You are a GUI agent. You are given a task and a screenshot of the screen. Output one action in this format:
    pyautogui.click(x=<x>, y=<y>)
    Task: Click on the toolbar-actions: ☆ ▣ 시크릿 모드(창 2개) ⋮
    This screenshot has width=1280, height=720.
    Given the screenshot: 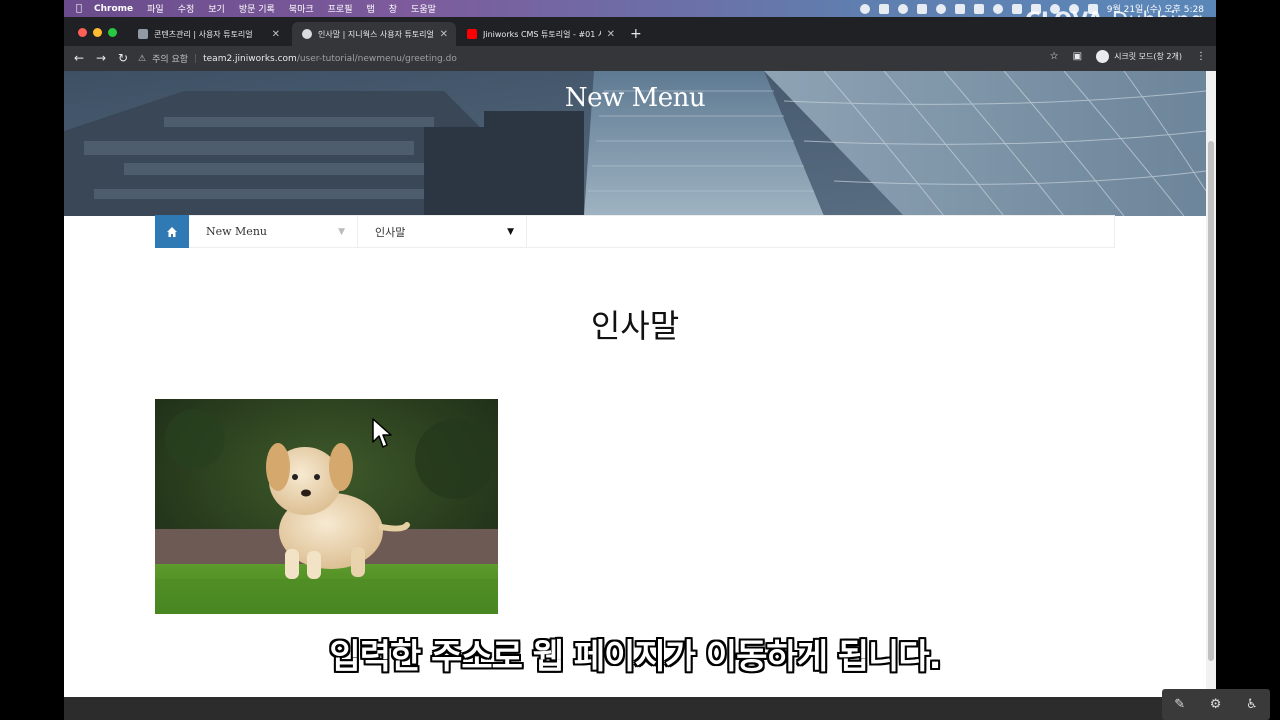 What is the action you would take?
    pyautogui.click(x=1128, y=56)
    